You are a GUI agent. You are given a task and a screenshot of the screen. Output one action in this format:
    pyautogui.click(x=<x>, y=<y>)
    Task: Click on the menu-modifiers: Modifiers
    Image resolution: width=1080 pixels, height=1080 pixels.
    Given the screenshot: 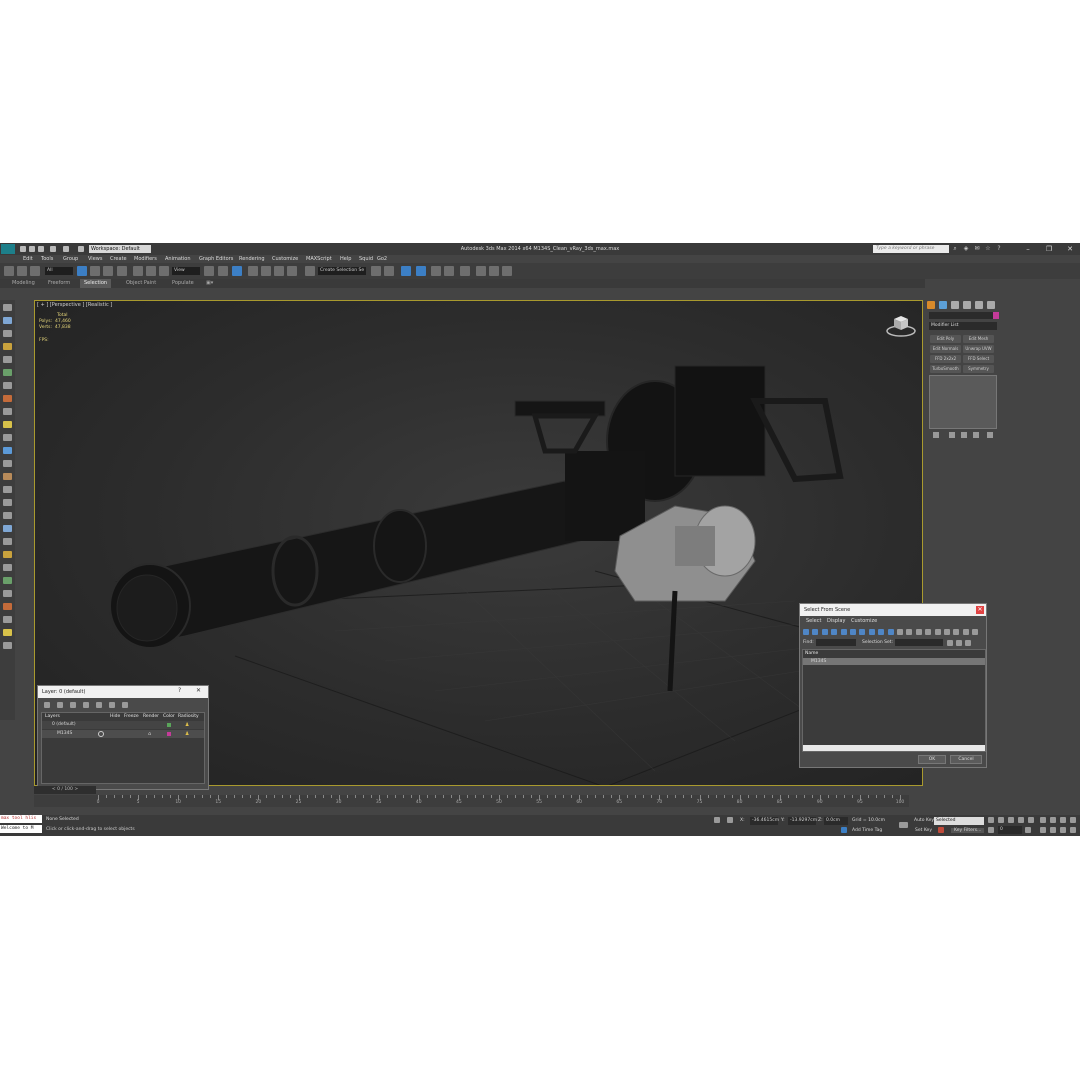 What is the action you would take?
    pyautogui.click(x=145, y=259)
    